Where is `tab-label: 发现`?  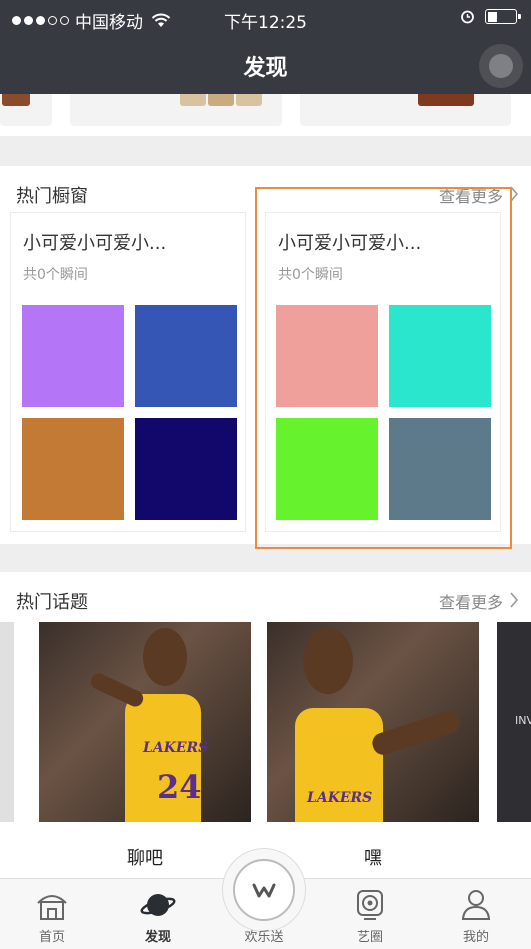
tab-label: 发现 is located at coordinates (157, 937).